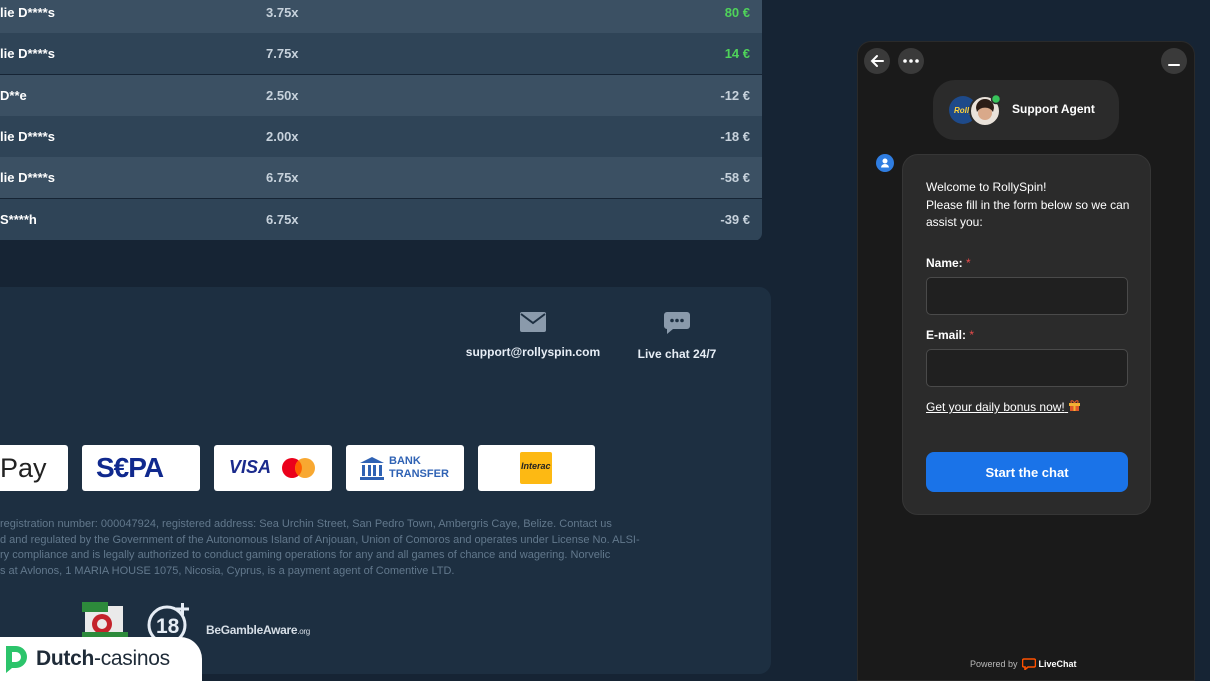 The height and width of the screenshot is (681, 1210). I want to click on apple-pay-logo: Pay, so click(34, 468).